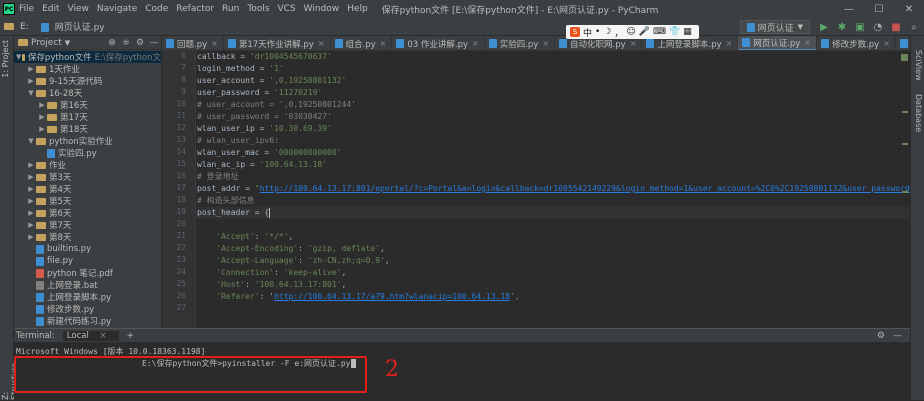  What do you see at coordinates (87, 189) in the screenshot?
I see `tree-folder: ▶ 第4天` at bounding box center [87, 189].